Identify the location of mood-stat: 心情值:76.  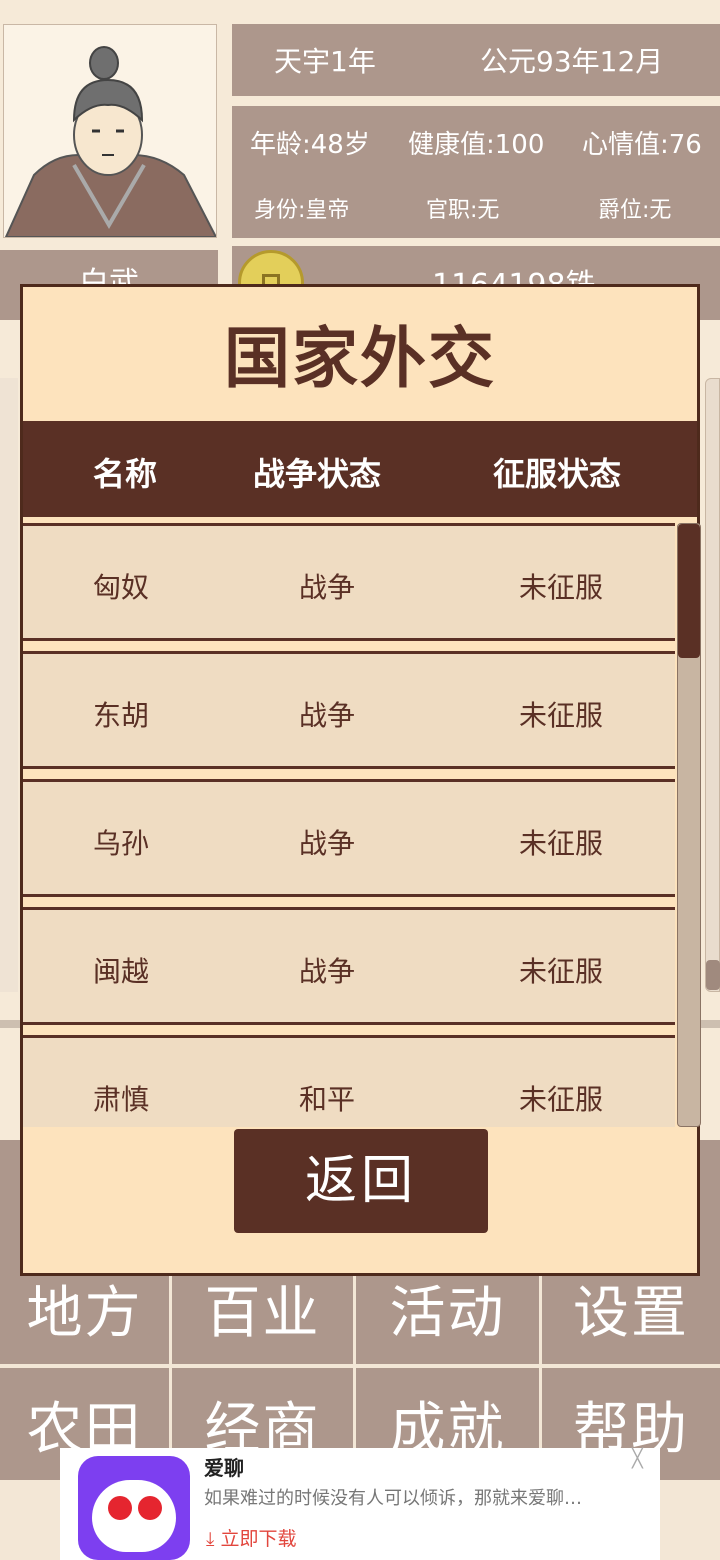
(642, 145).